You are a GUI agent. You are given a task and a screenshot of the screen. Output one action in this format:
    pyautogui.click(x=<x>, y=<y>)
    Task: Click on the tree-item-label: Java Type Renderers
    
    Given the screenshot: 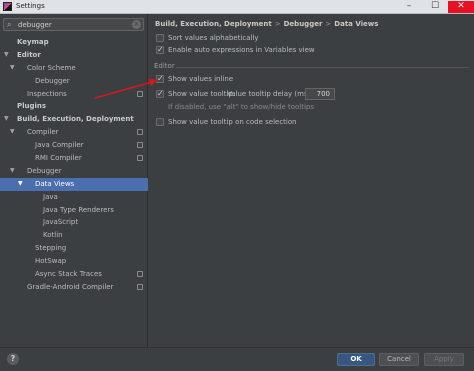 What is the action you would take?
    pyautogui.click(x=78, y=209)
    